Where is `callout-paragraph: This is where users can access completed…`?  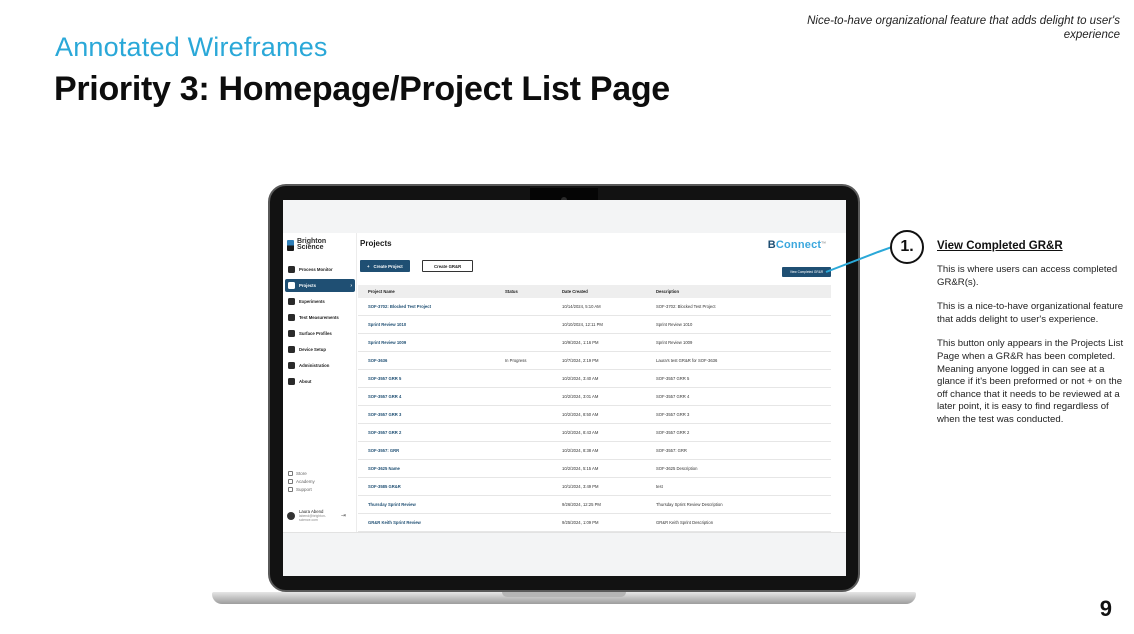 callout-paragraph: This is where users can access completed… is located at coordinates (1027, 276).